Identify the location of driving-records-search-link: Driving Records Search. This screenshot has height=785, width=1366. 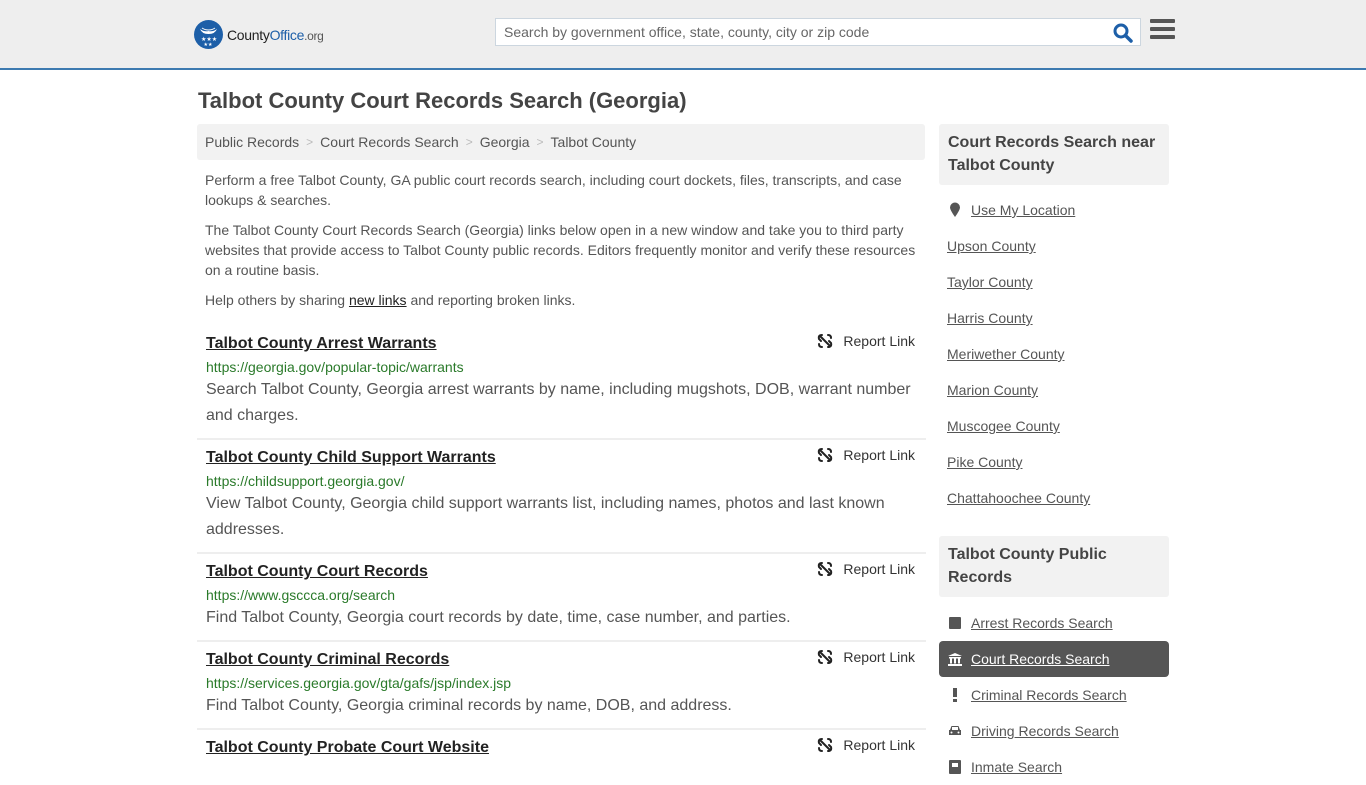
(1045, 731).